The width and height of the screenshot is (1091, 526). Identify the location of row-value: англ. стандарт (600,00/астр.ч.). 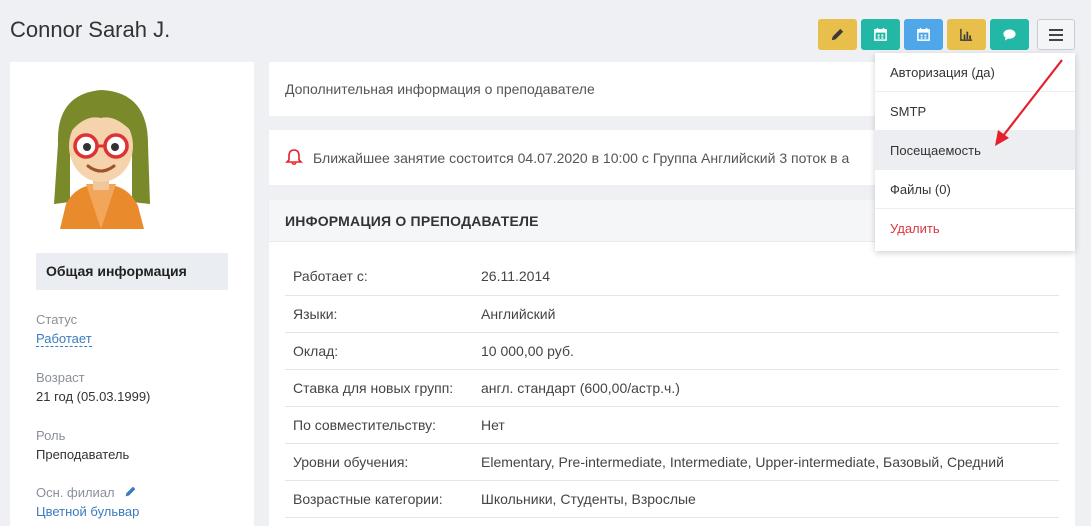
(766, 388).